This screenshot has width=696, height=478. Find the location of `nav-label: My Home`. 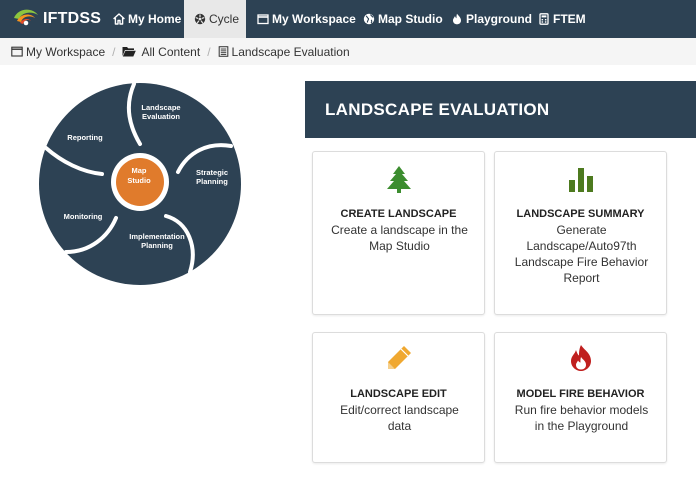

nav-label: My Home is located at coordinates (155, 19).